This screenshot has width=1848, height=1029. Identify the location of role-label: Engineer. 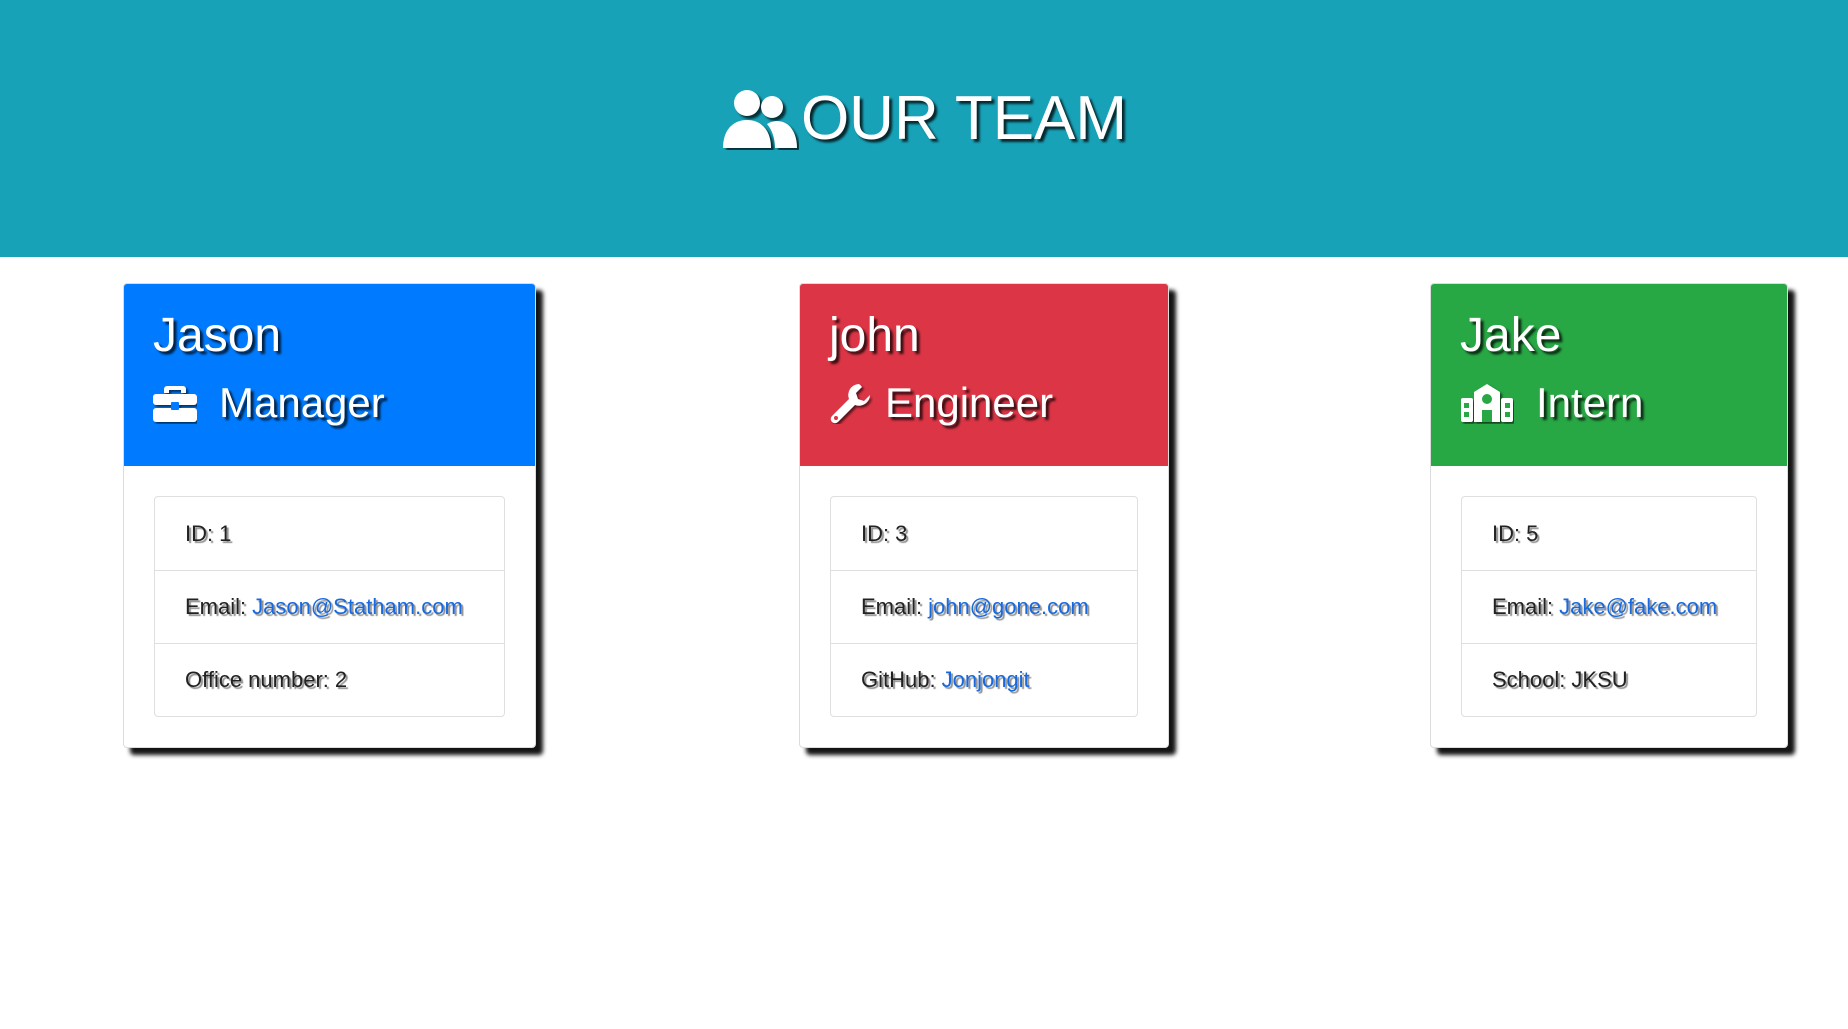
(969, 402).